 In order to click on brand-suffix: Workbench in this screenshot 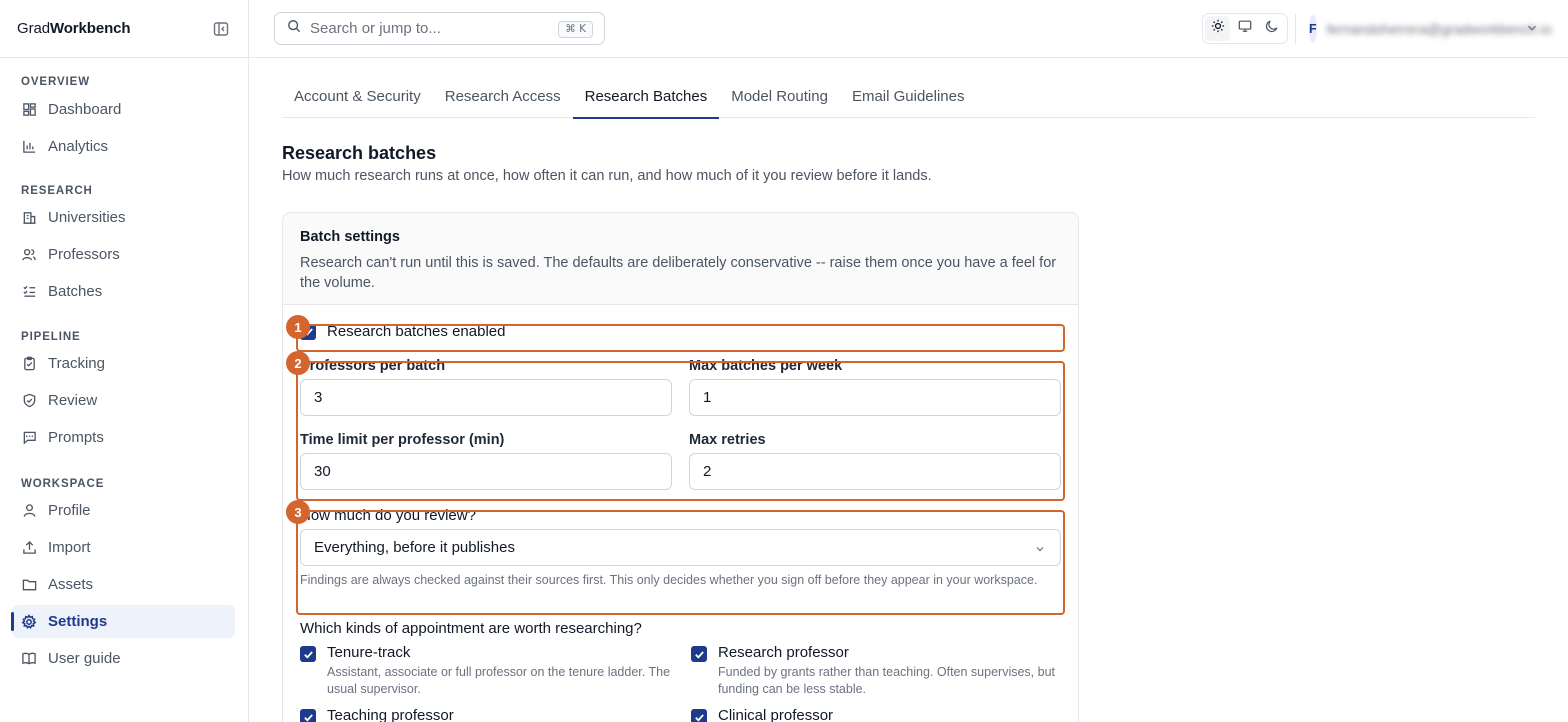, I will do `click(90, 28)`.